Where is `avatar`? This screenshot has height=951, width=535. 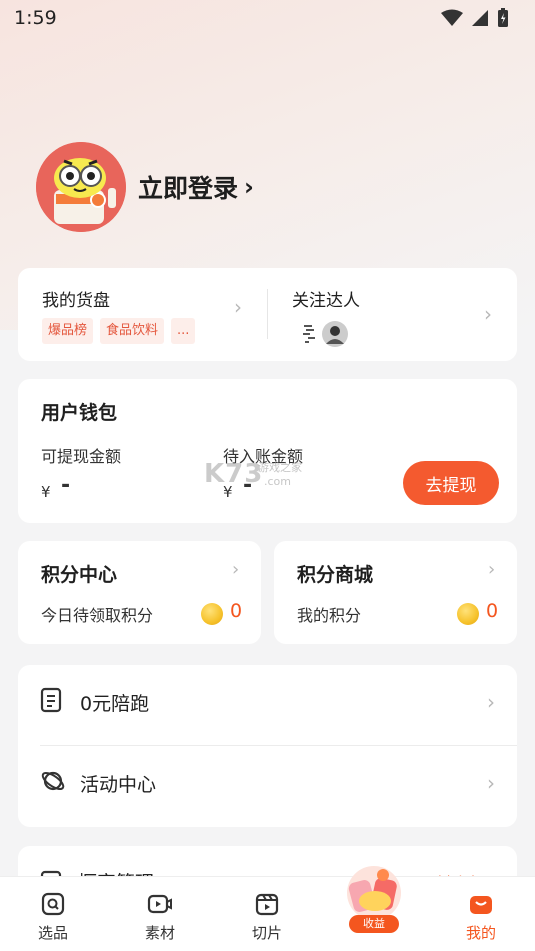
avatar is located at coordinates (81, 187).